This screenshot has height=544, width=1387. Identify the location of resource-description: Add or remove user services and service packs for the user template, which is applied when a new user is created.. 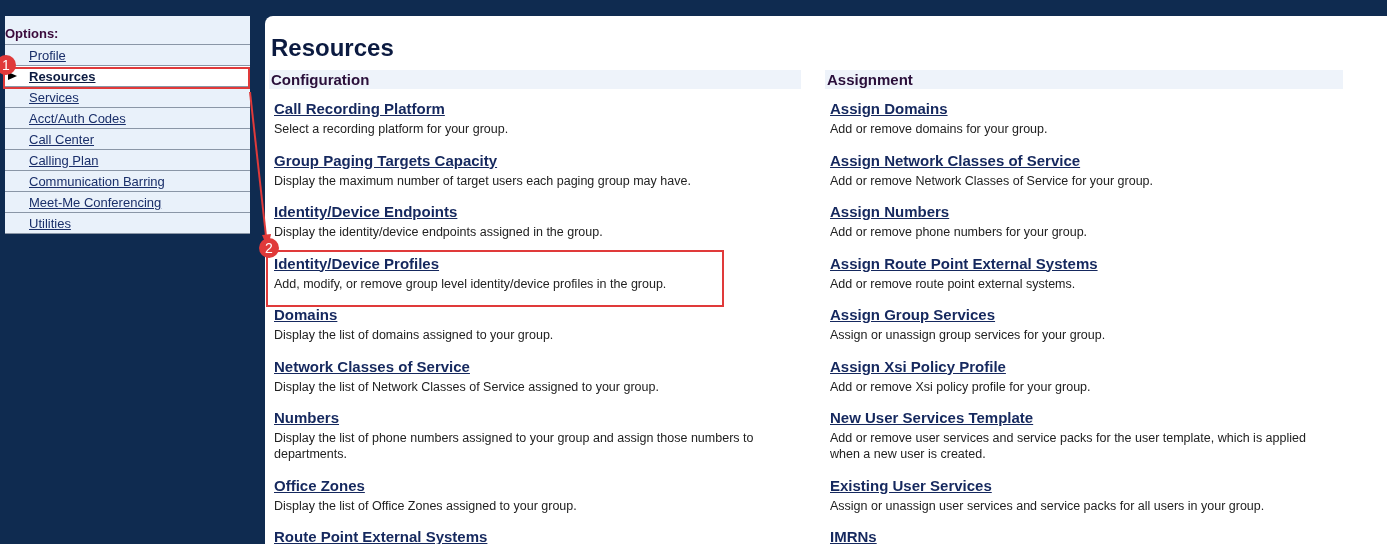
(1068, 446).